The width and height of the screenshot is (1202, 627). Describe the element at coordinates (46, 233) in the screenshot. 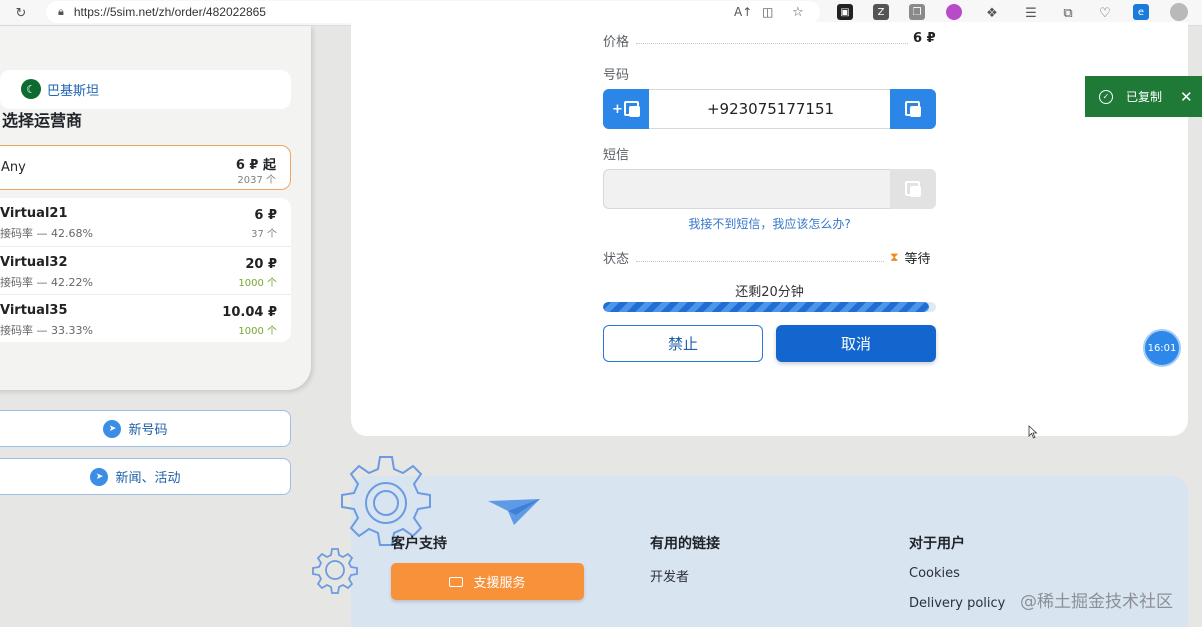

I see `operator-rate: 接码率 — 42.68%` at that location.